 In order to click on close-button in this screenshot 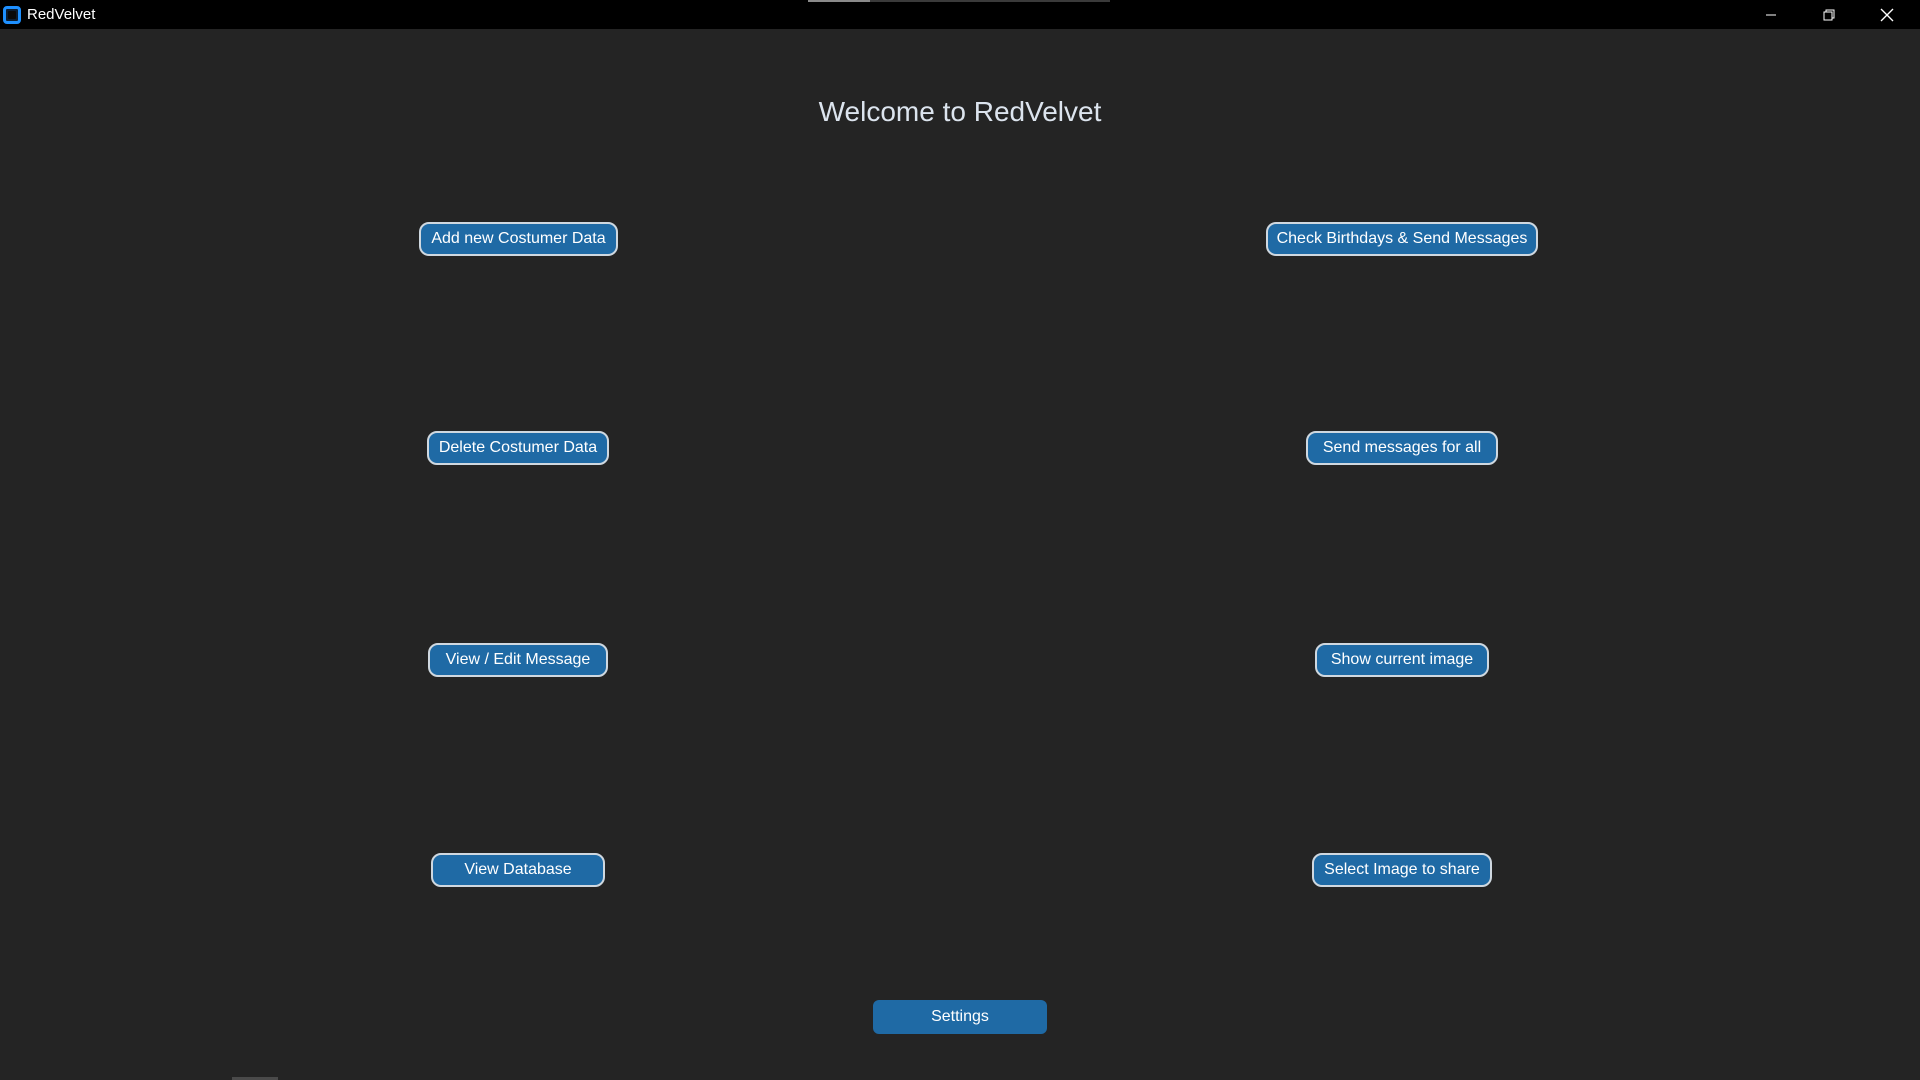, I will do `click(1887, 14)`.